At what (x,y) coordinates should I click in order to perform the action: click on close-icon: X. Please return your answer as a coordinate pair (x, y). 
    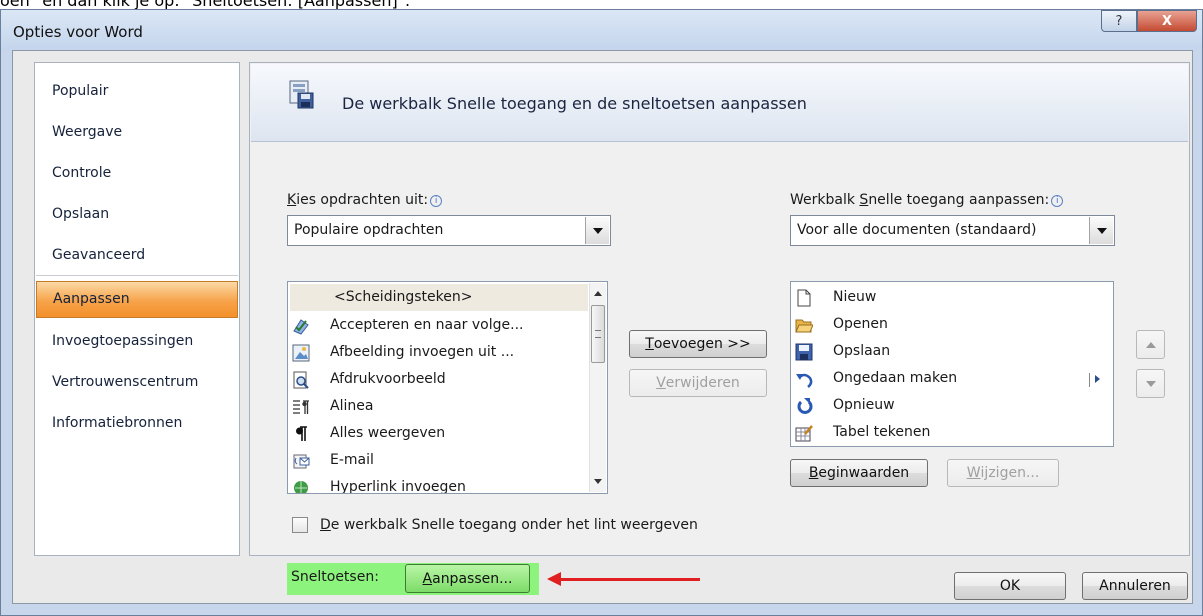
    Looking at the image, I should click on (1167, 21).